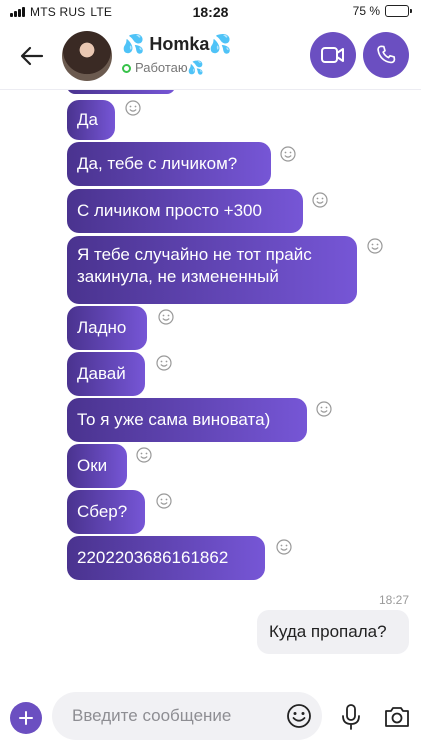 The image size is (421, 750). What do you see at coordinates (121, 92) in the screenshot?
I see `message-bubble-partial` at bounding box center [121, 92].